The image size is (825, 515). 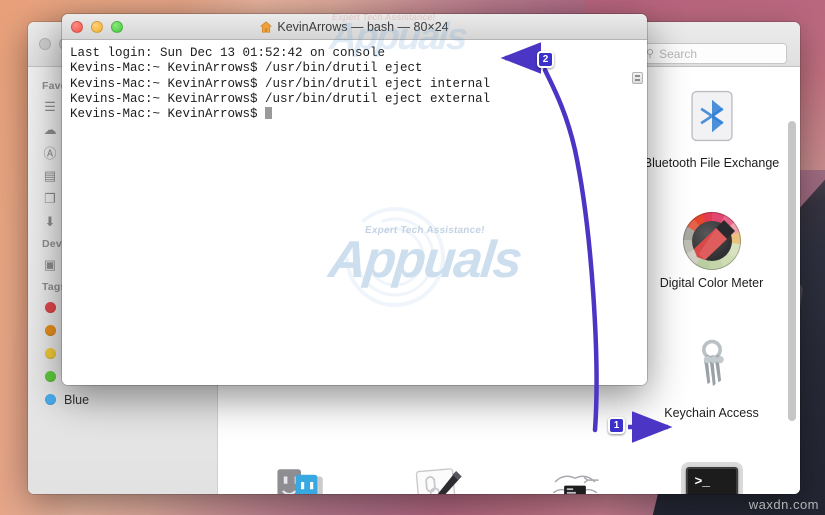 I want to click on search-icon: ⚲, so click(x=650, y=54).